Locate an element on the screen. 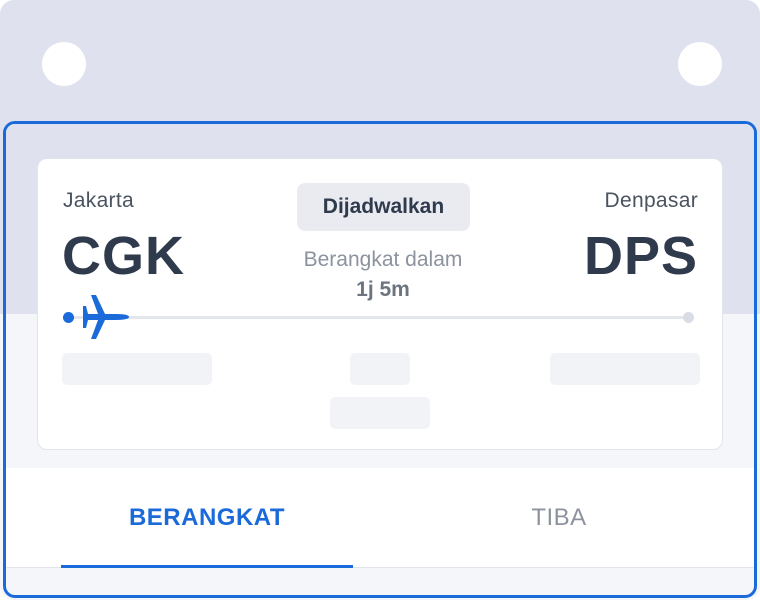 The height and width of the screenshot is (600, 760). destination-city: Denpasar is located at coordinates (651, 200).